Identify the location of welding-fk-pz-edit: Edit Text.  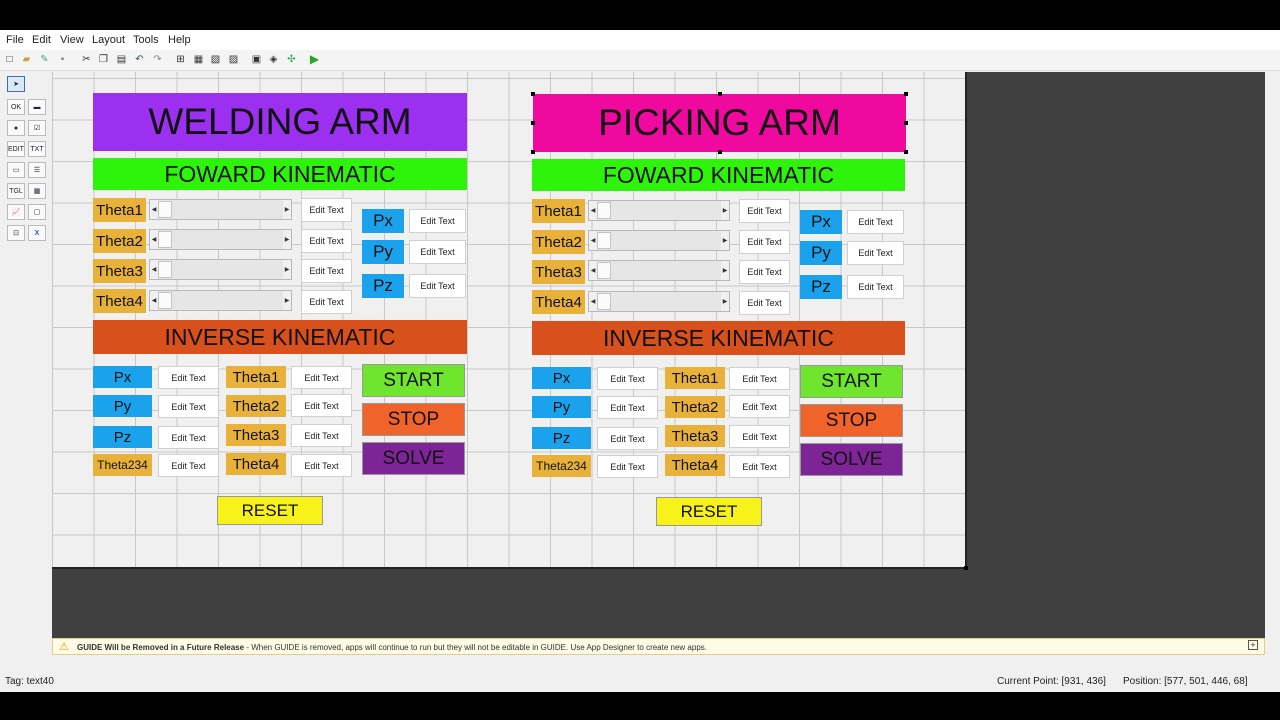
(437, 286).